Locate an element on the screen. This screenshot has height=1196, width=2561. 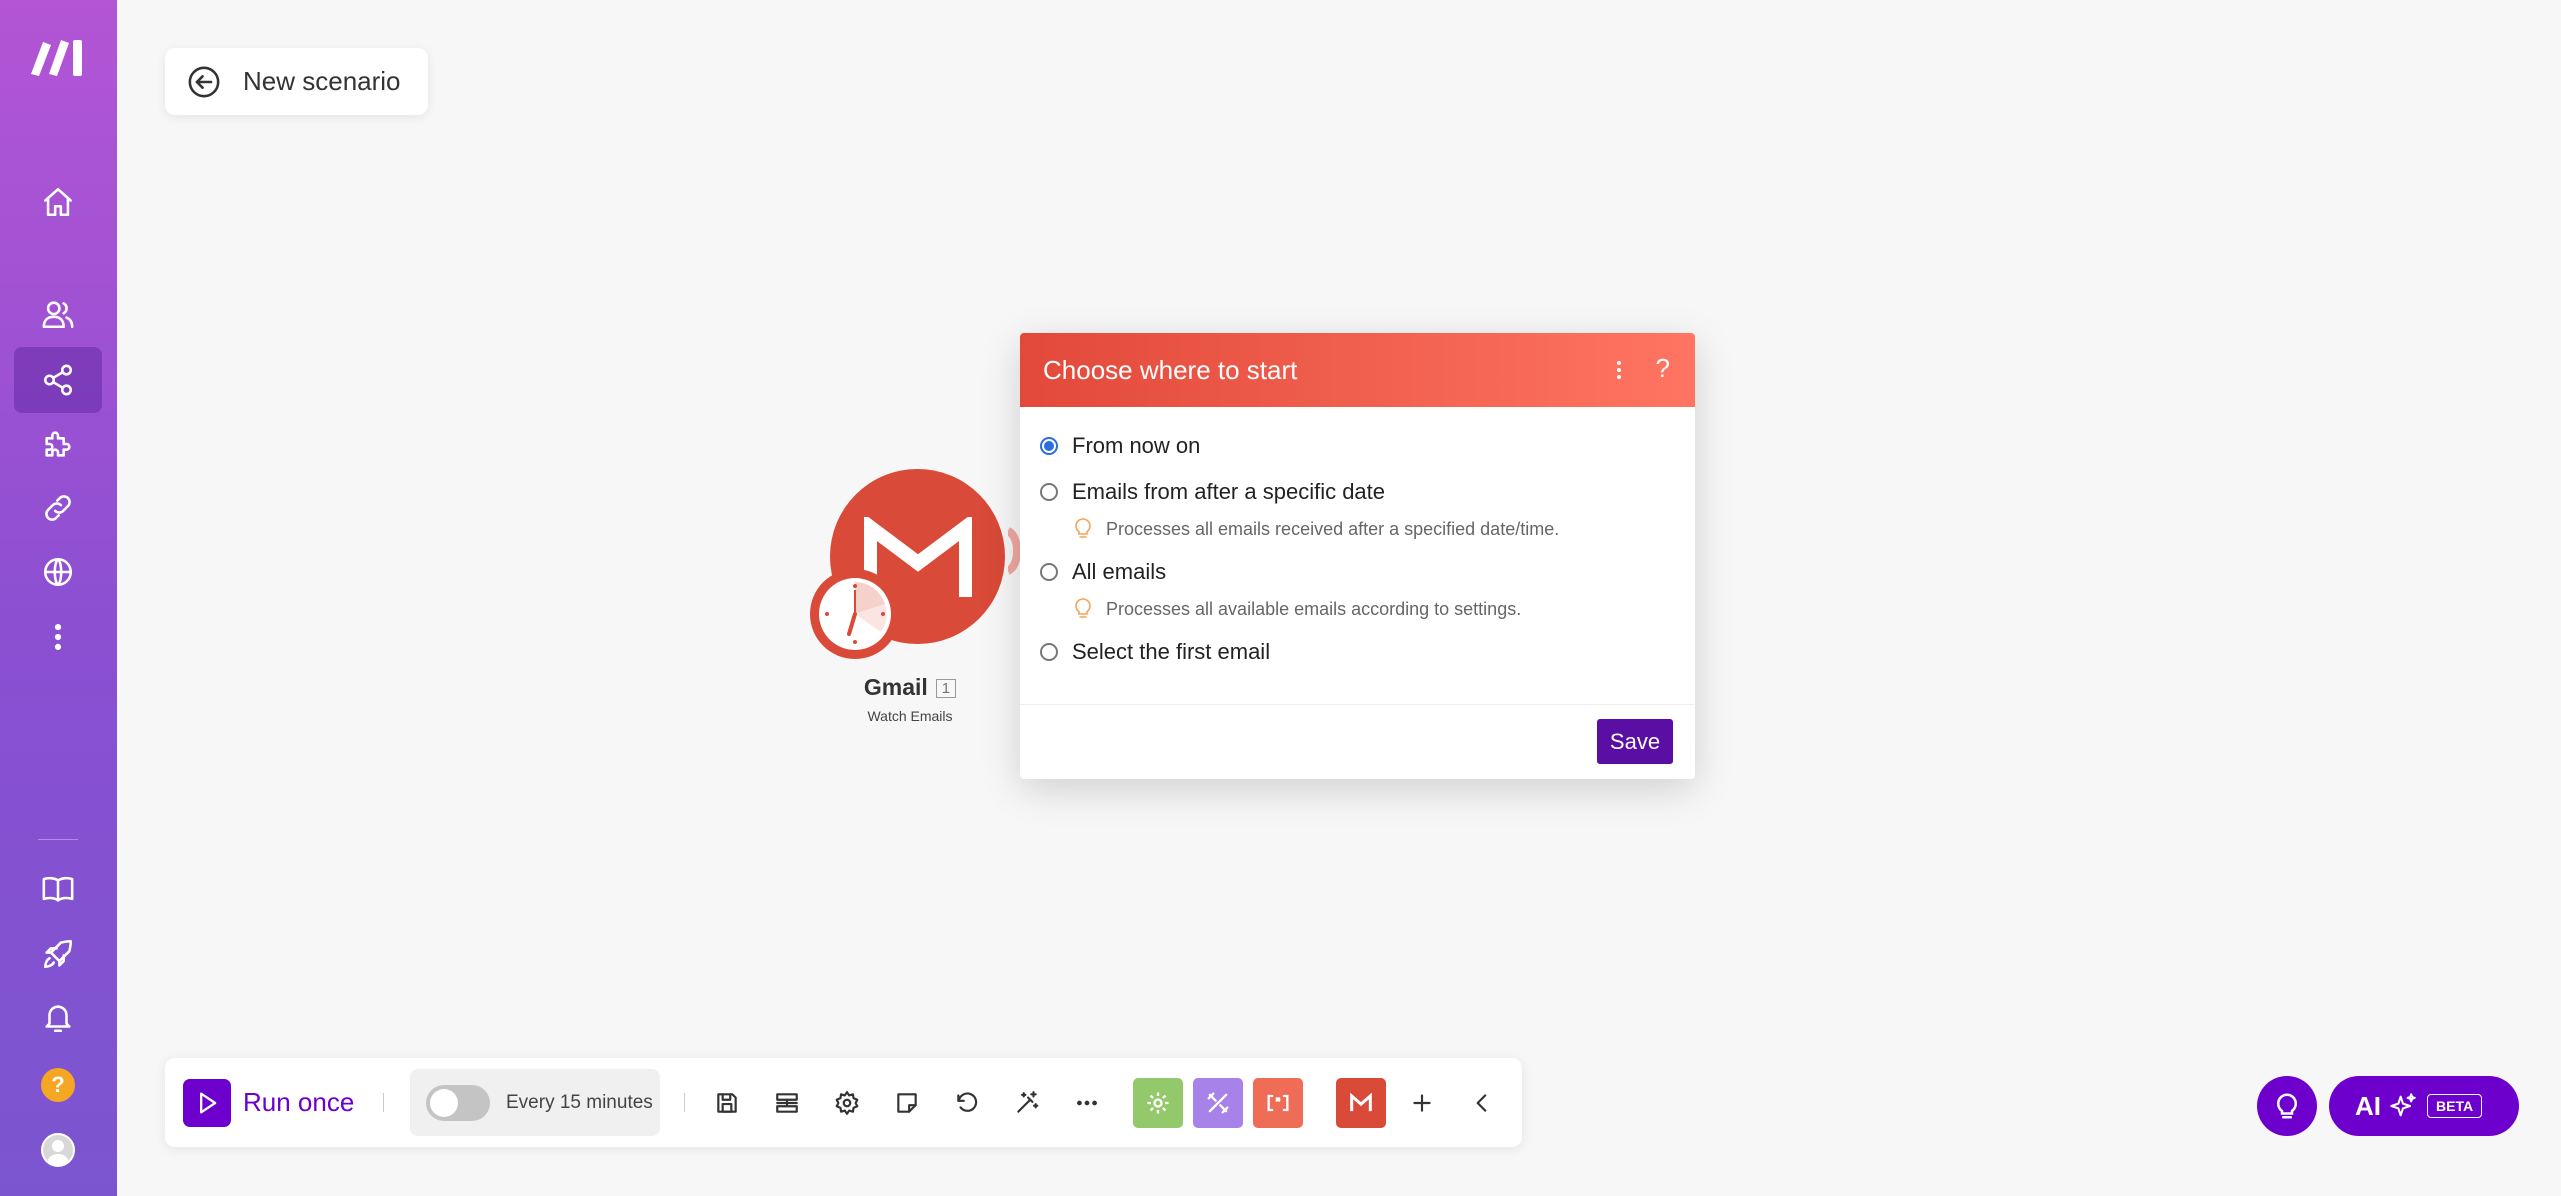
save-scenario-icon is located at coordinates (727, 1102).